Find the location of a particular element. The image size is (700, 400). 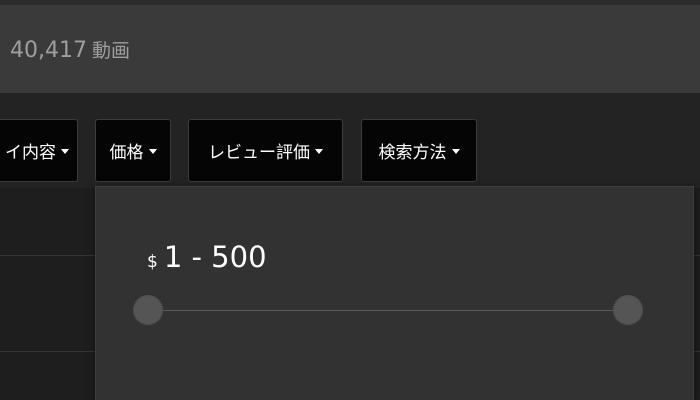

price-slider-min-handle is located at coordinates (148, 310).